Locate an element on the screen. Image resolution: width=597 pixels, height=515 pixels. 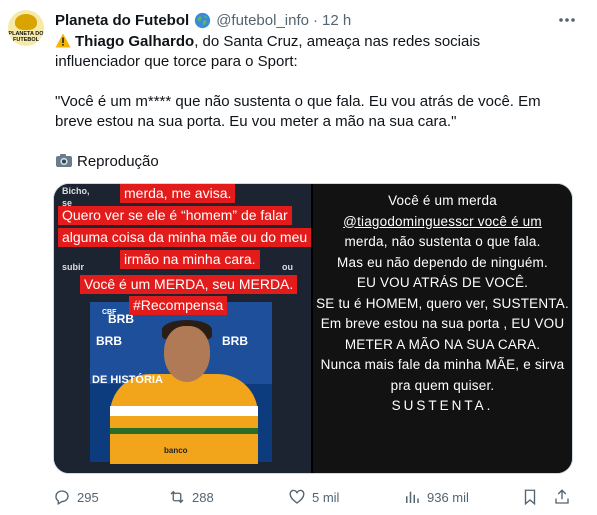
warning-icon is located at coordinates (63, 40).